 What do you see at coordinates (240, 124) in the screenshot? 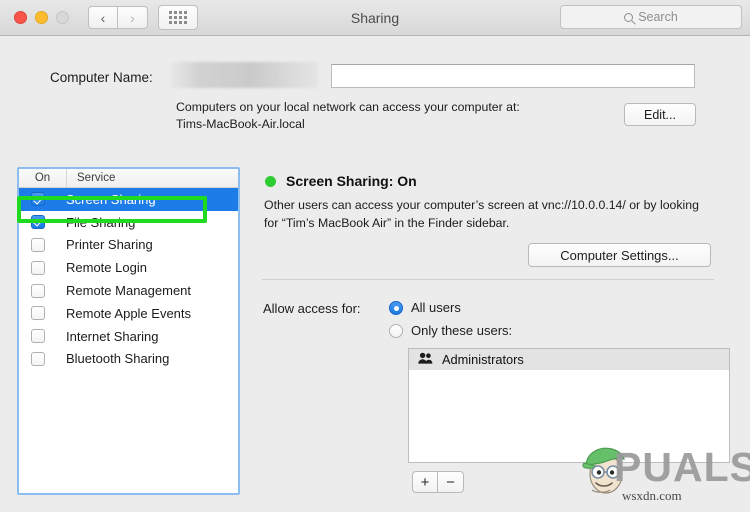
I see `local-hostname: Tims-MacBook-Air.local` at bounding box center [240, 124].